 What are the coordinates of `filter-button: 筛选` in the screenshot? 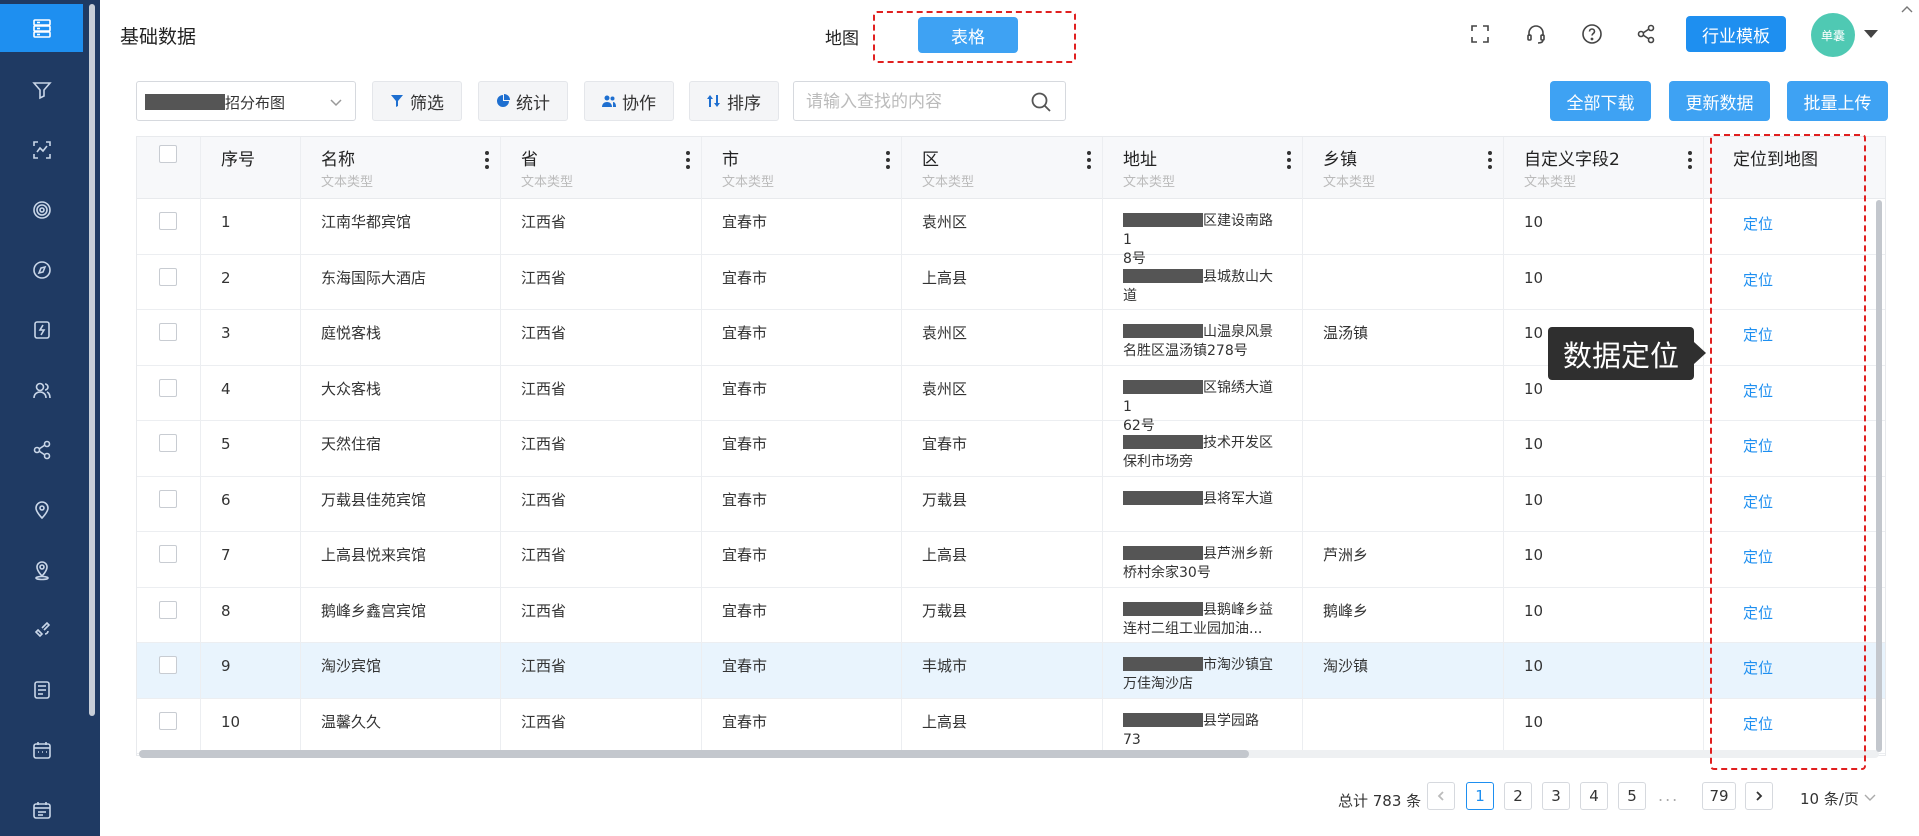 It's located at (417, 101).